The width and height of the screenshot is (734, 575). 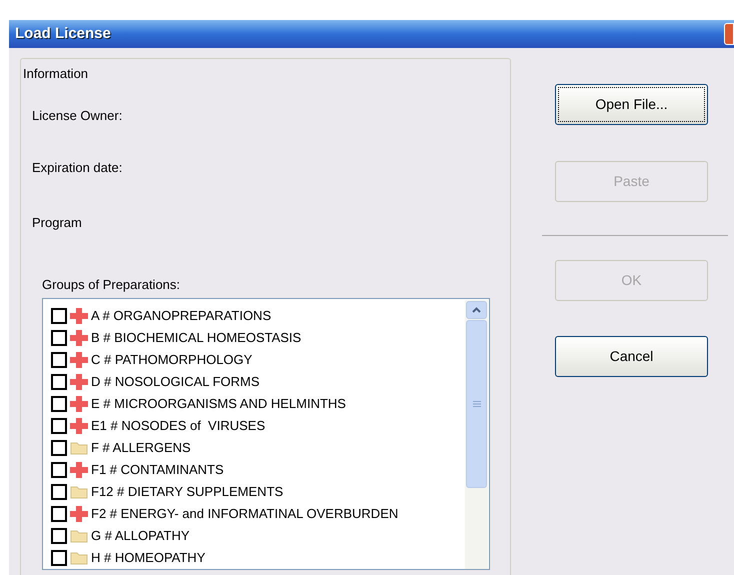 What do you see at coordinates (62, 34) in the screenshot?
I see `window-title: Load License` at bounding box center [62, 34].